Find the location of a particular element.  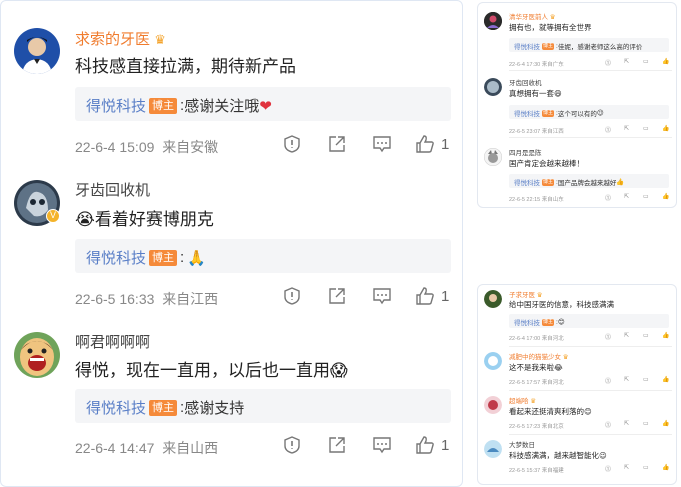

reply-box: 得悦科技 博主 : 国产品牌会越来越好 👍 is located at coordinates (589, 181).